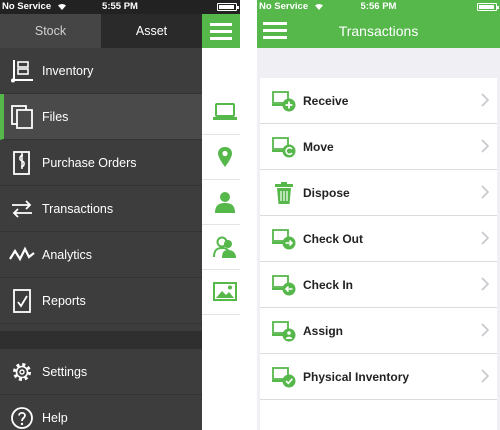  I want to click on menu-item-label: Inventory, so click(68, 71).